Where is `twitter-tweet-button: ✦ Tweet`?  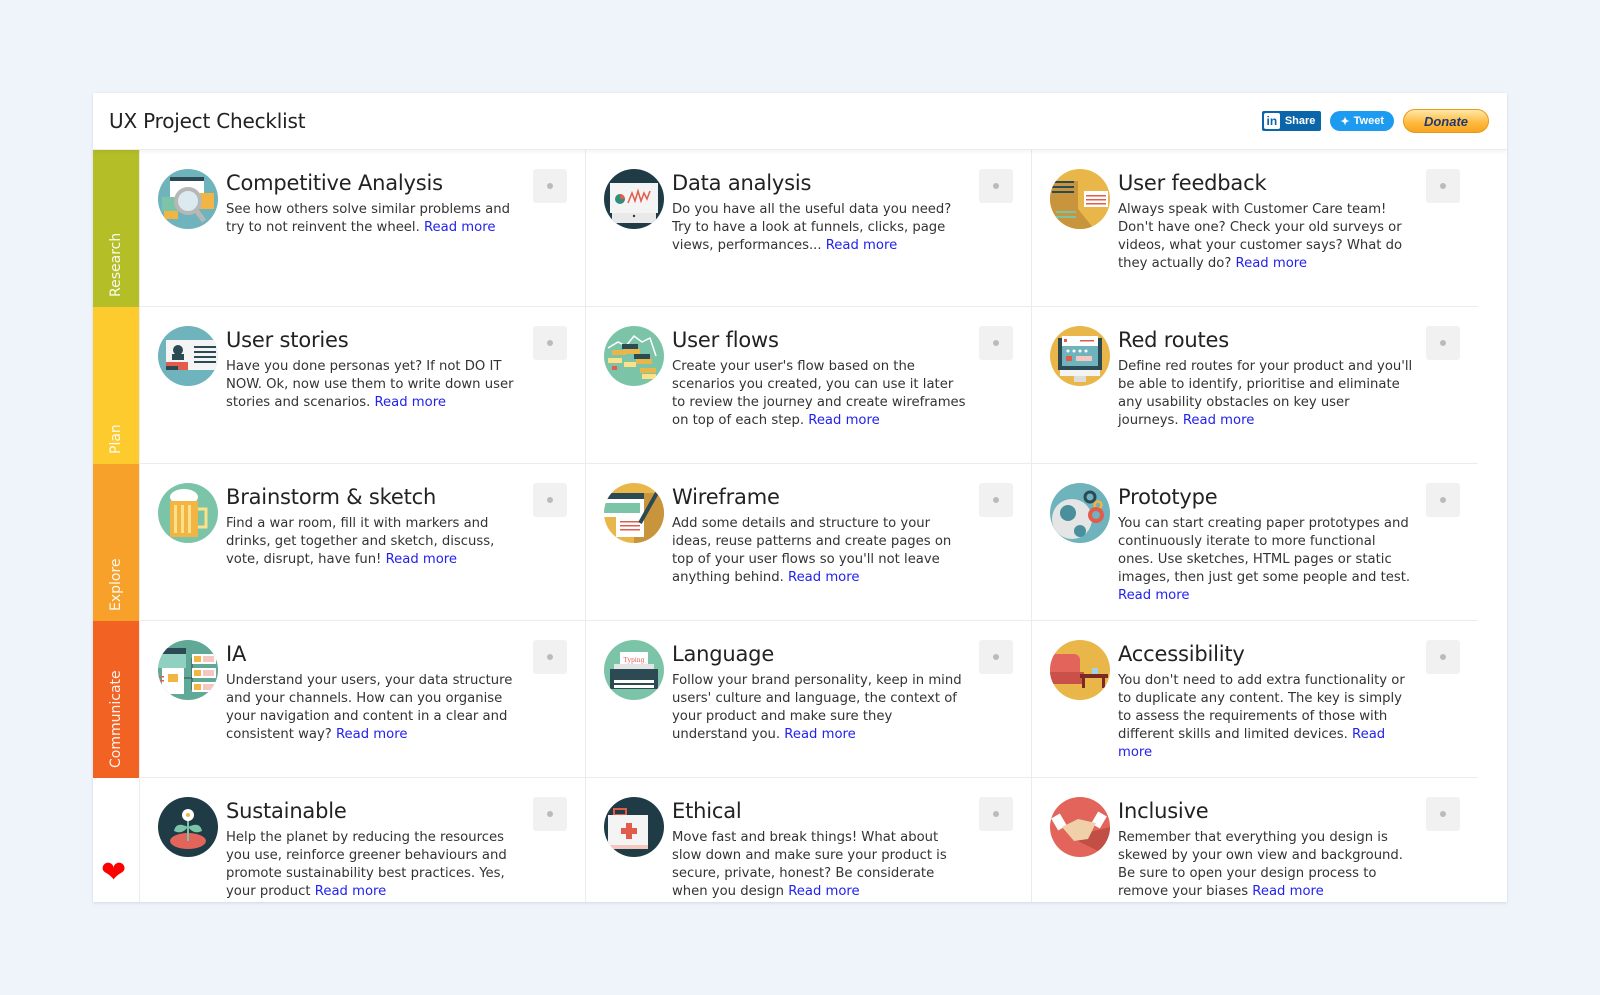 twitter-tweet-button: ✦ Tweet is located at coordinates (1362, 121).